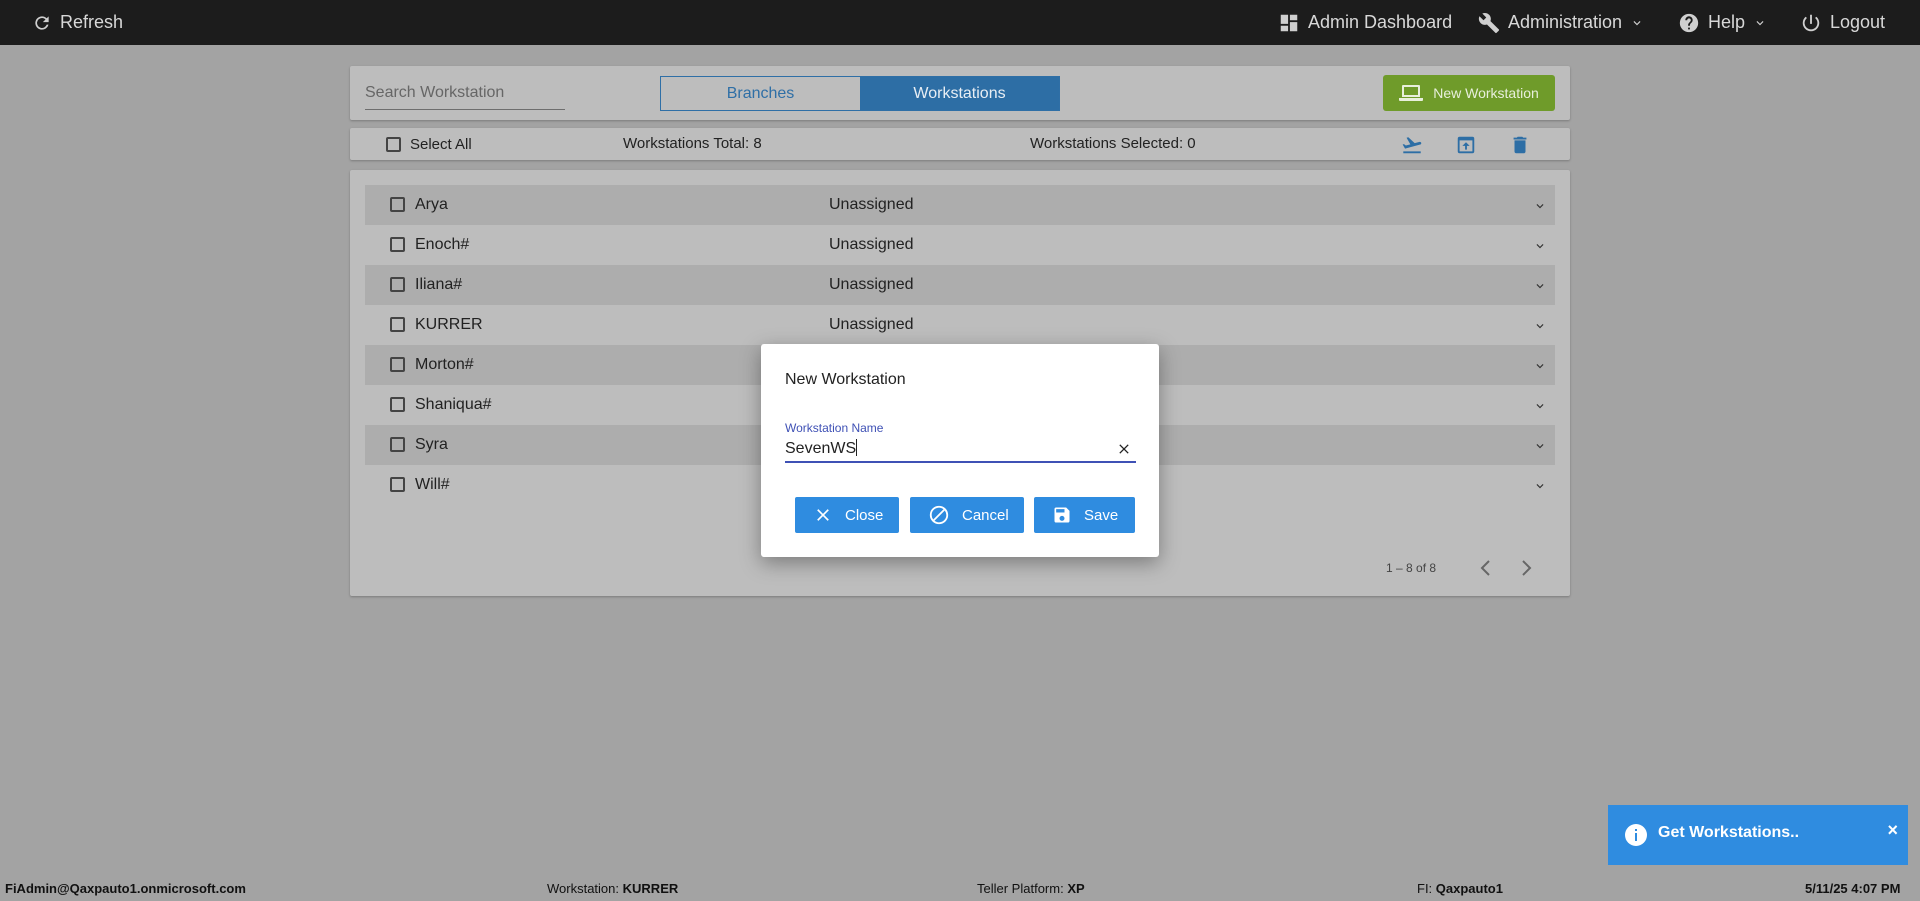 The height and width of the screenshot is (901, 1920). Describe the element at coordinates (834, 428) in the screenshot. I see `workstation-name-label: Workstation Name` at that location.